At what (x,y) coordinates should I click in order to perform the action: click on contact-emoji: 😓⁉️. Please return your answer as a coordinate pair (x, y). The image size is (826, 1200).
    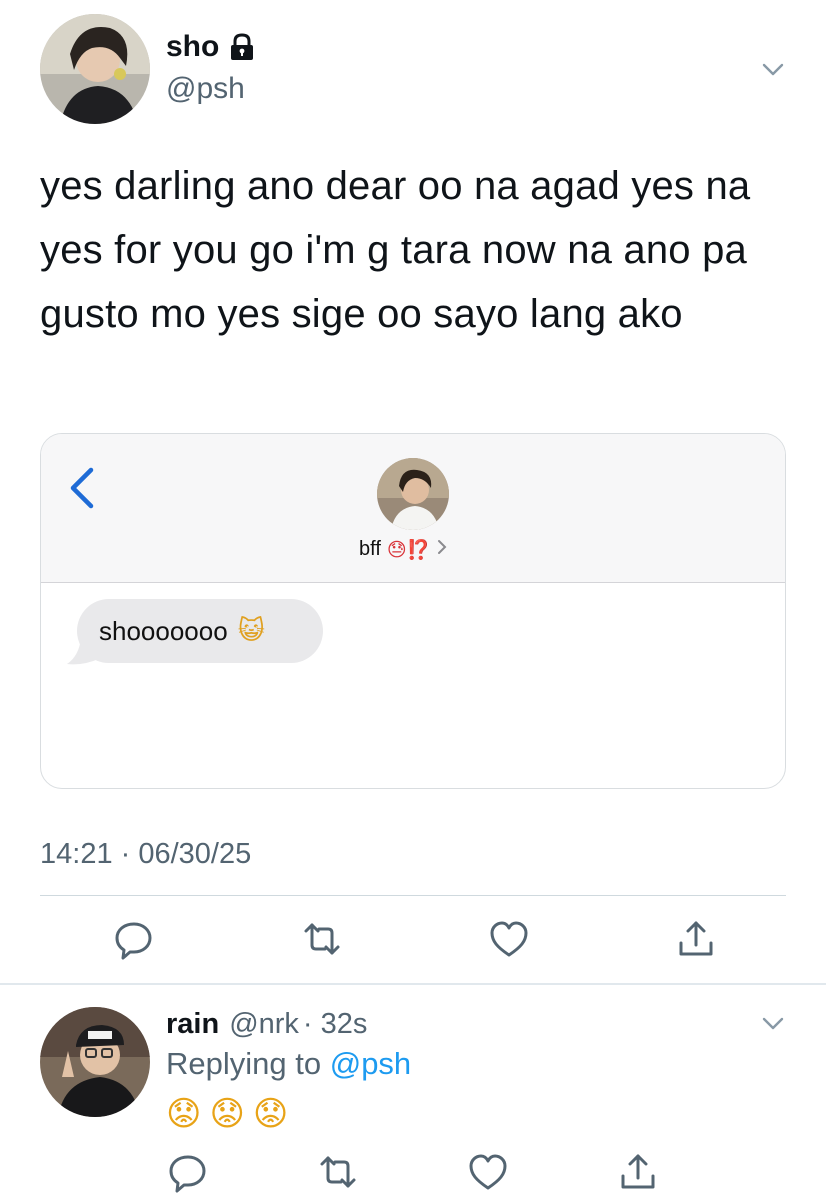
    Looking at the image, I should click on (408, 550).